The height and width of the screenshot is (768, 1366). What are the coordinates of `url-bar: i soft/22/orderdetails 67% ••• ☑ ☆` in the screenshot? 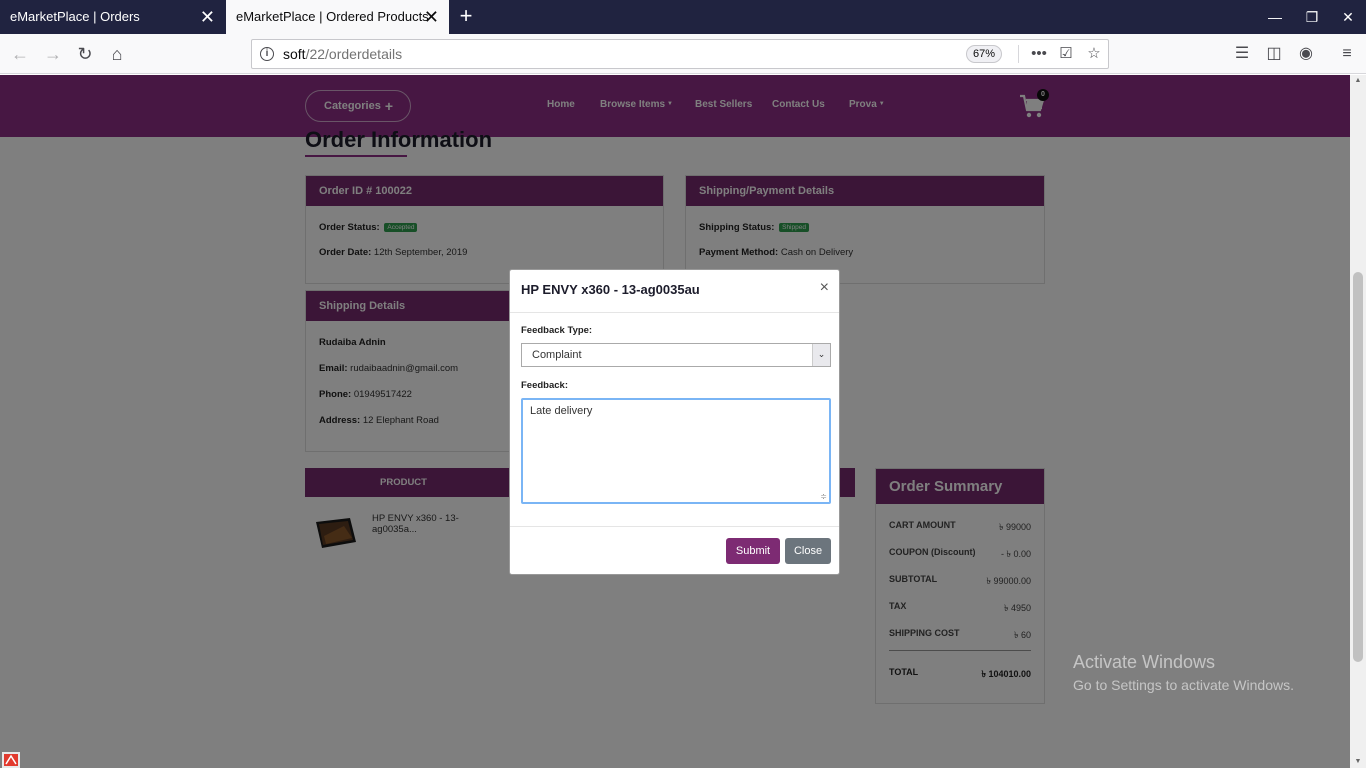 It's located at (680, 54).